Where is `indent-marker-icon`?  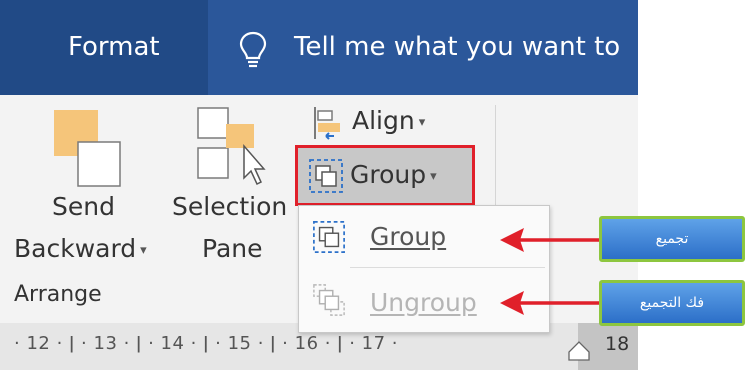 indent-marker-icon is located at coordinates (579, 349).